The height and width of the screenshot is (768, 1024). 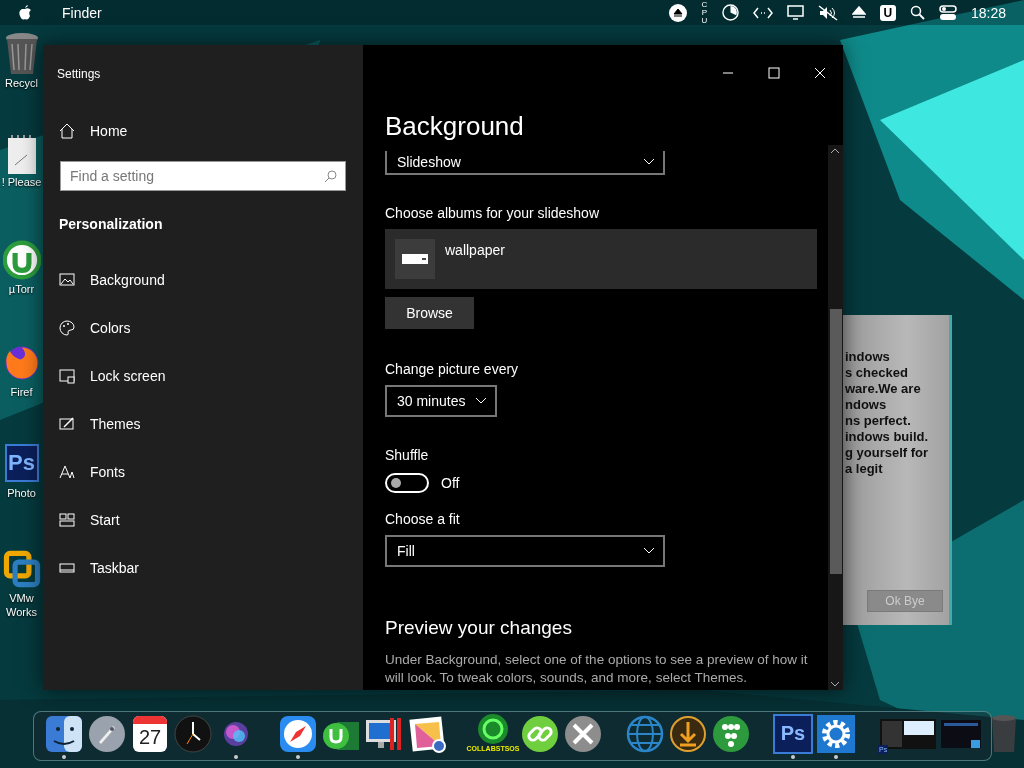 What do you see at coordinates (645, 733) in the screenshot?
I see `globe-icon` at bounding box center [645, 733].